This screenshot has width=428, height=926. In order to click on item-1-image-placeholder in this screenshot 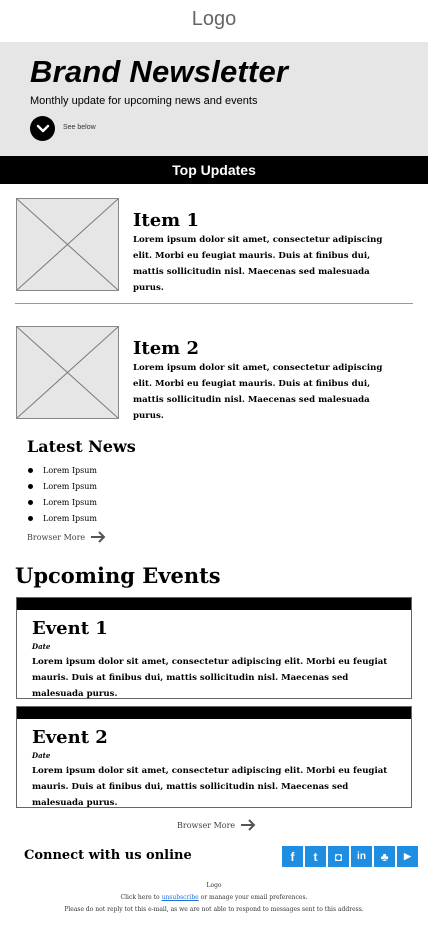, I will do `click(67, 244)`.